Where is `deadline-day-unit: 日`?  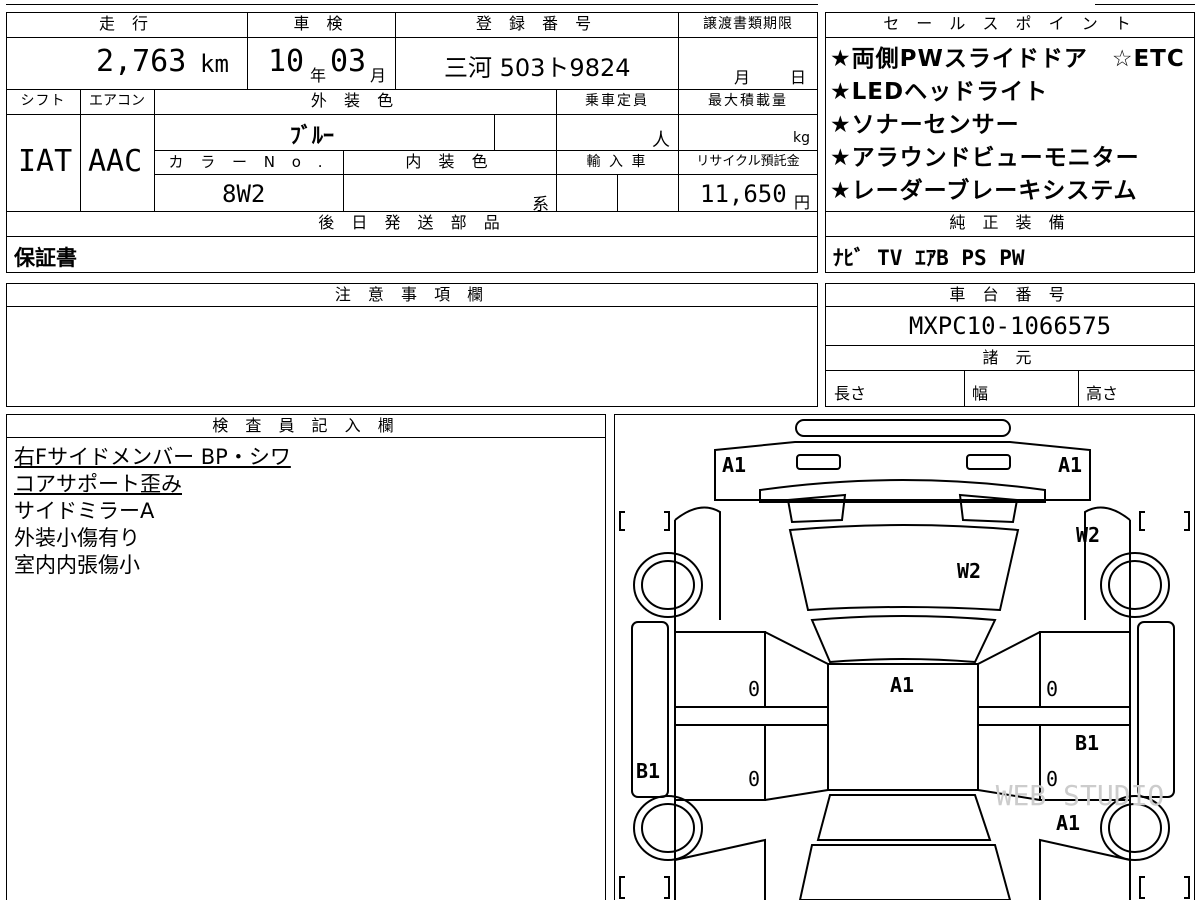
deadline-day-unit: 日 is located at coordinates (798, 77).